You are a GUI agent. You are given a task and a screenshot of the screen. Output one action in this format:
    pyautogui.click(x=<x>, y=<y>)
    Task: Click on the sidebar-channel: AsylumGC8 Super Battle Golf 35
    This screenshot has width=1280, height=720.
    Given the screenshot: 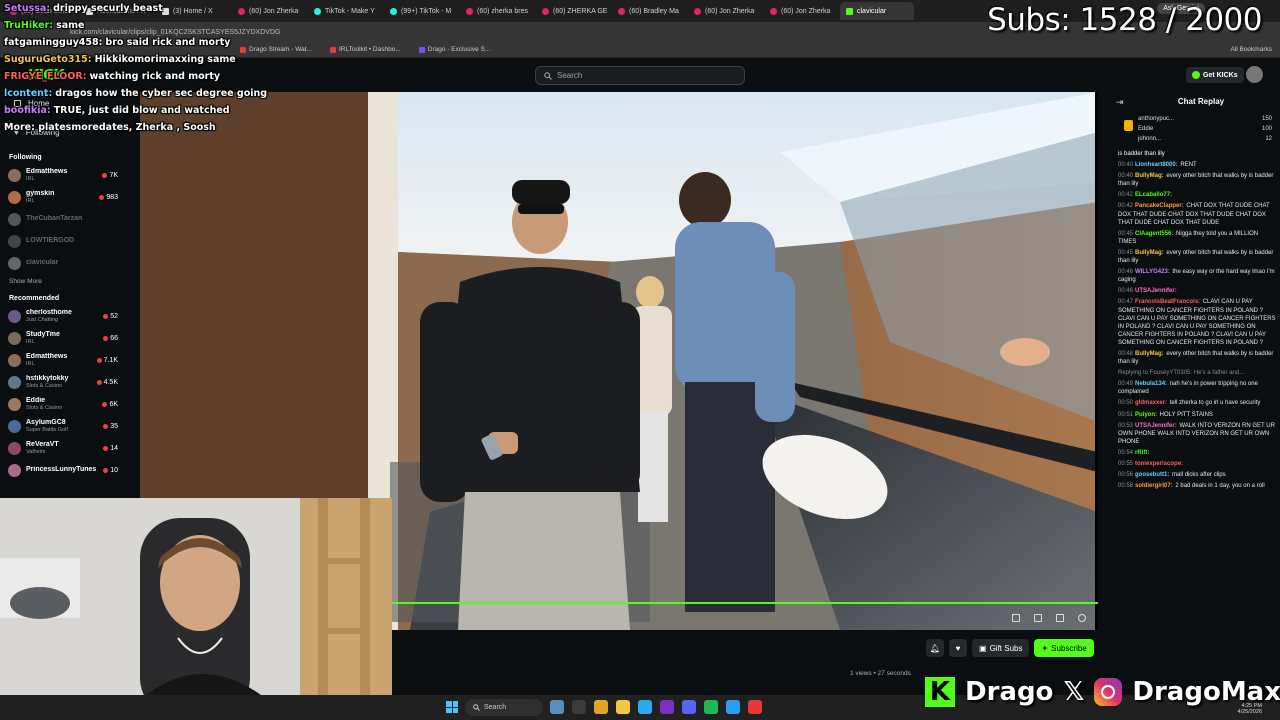 What is the action you would take?
    pyautogui.click(x=62, y=426)
    